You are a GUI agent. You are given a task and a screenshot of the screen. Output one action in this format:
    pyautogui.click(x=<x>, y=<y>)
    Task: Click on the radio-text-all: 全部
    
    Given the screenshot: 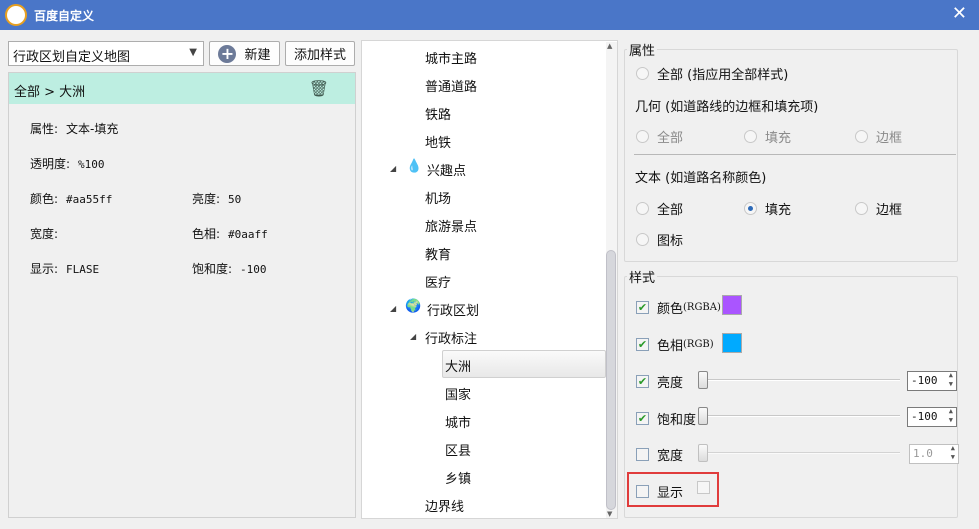 What is the action you would take?
    pyautogui.click(x=659, y=208)
    